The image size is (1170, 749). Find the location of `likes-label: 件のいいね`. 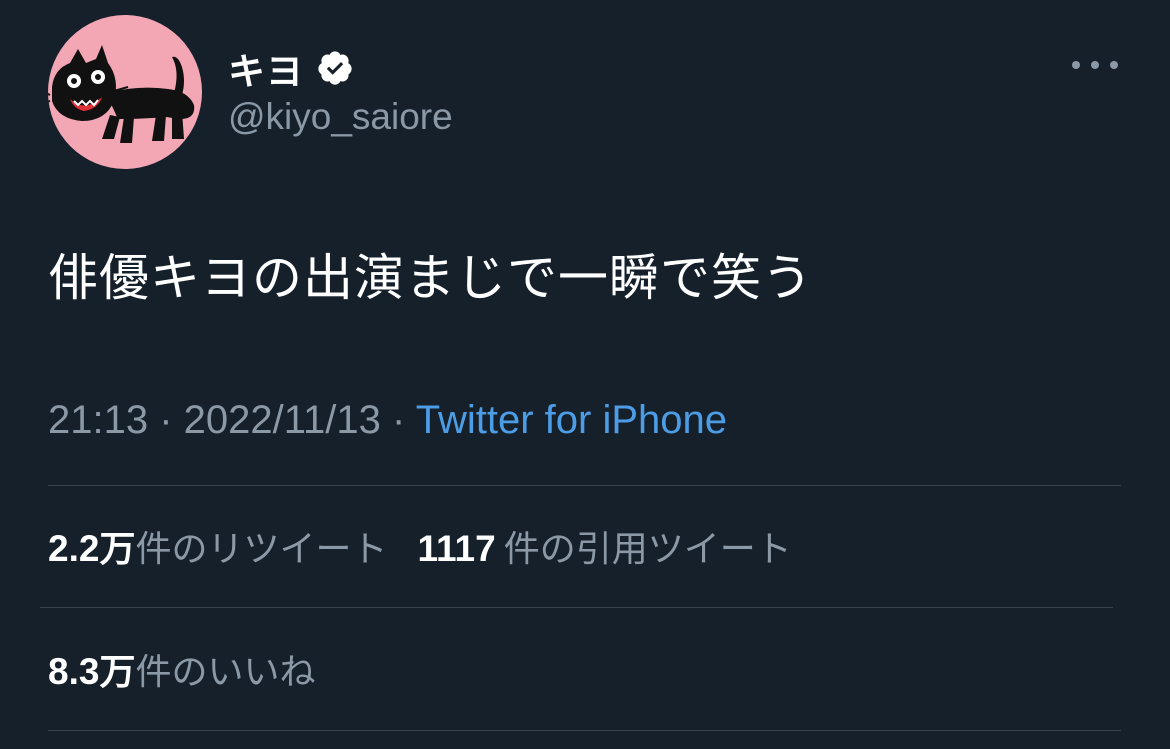

likes-label: 件のいいね is located at coordinates (225, 672).